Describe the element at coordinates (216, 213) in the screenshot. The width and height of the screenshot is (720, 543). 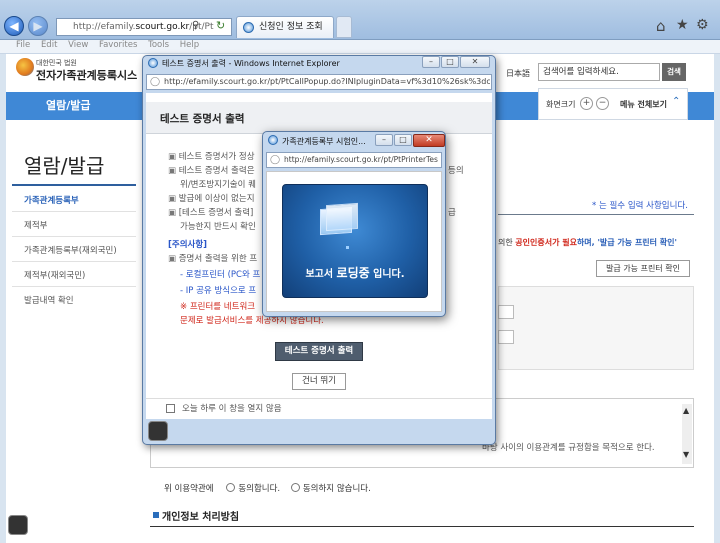
I see `popup1-line-text-5: [테스트 증명서 출력]` at that location.